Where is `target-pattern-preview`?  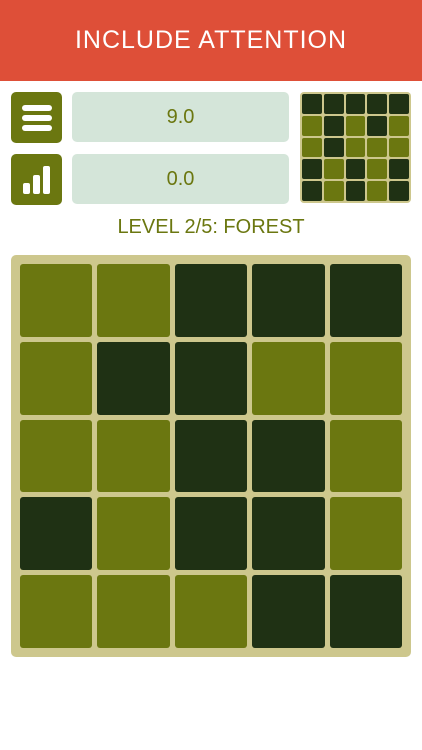 target-pattern-preview is located at coordinates (355, 147).